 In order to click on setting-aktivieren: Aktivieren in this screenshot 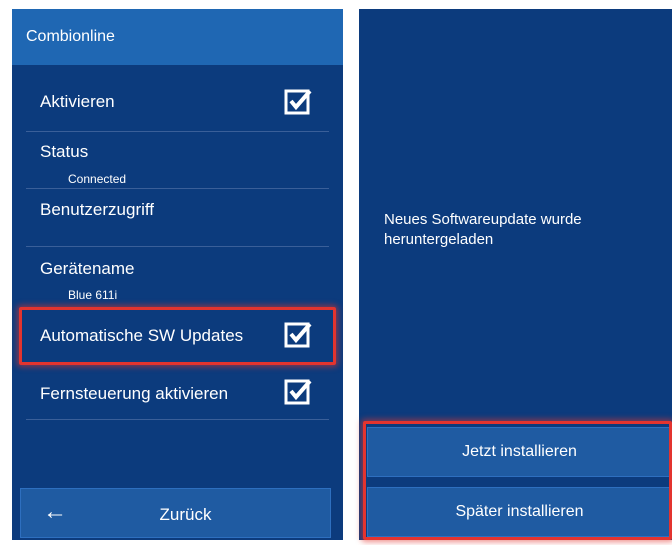, I will do `click(177, 98)`.